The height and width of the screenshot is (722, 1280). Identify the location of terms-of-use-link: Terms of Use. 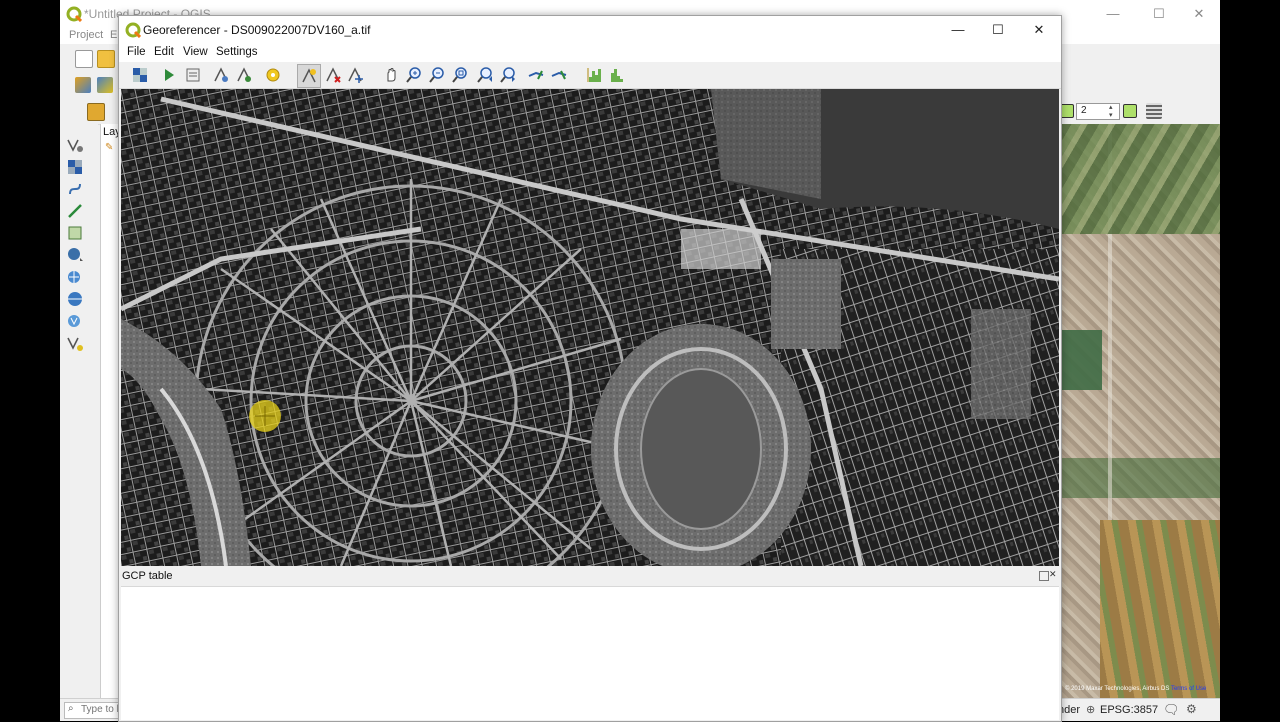
(1188, 689).